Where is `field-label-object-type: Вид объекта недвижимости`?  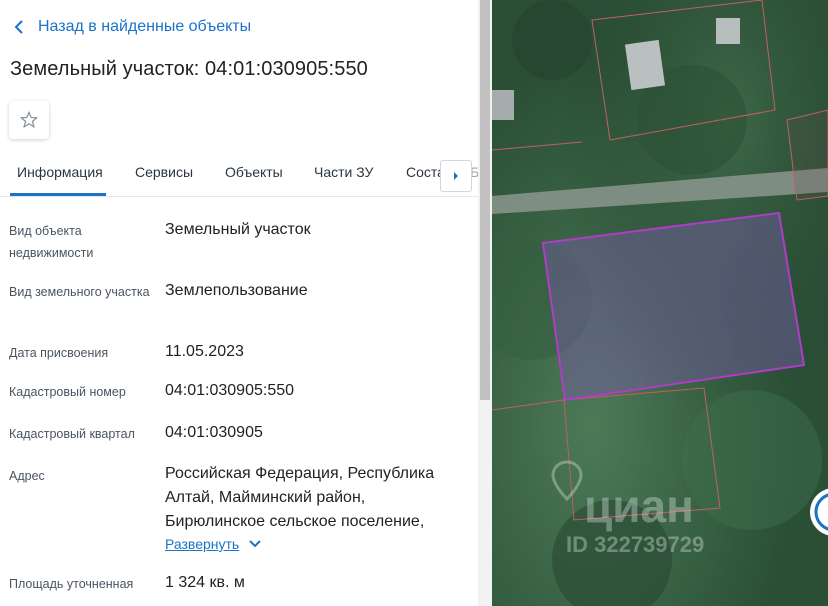 field-label-object-type: Вид объекта недвижимости is located at coordinates (51, 242).